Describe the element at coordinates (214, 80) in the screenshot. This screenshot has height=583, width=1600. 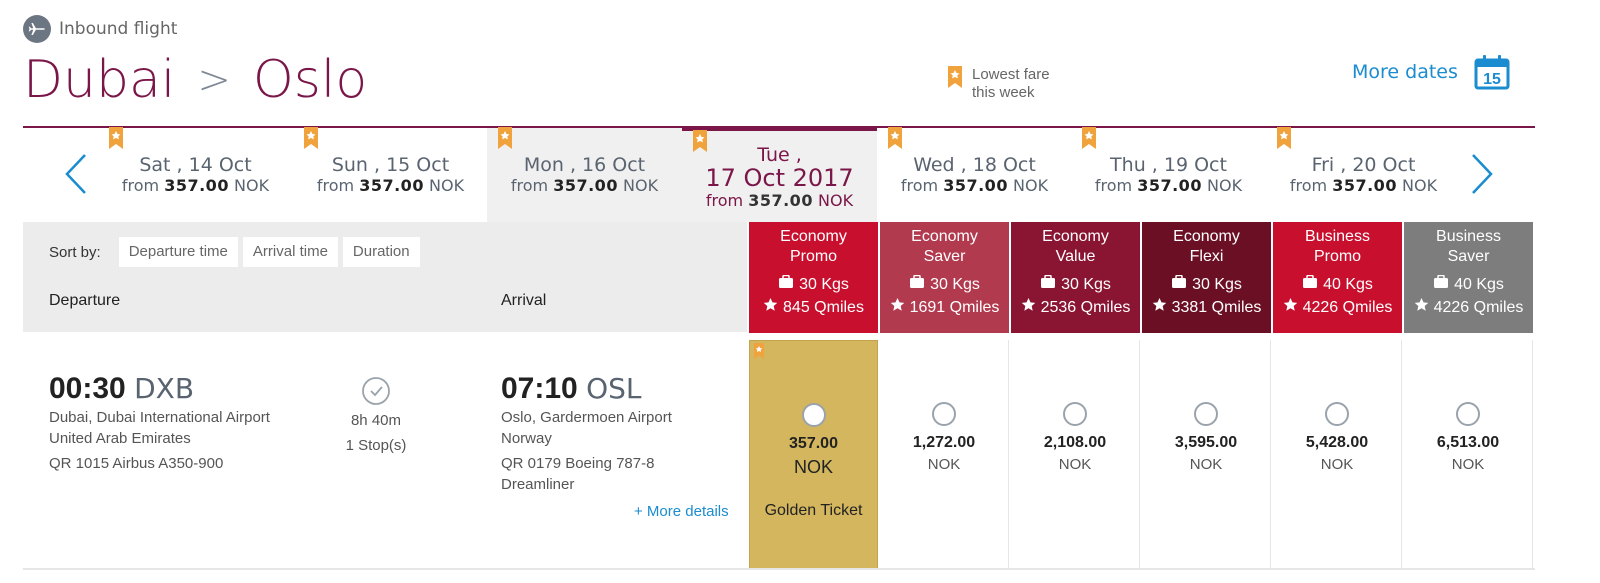
I see `route-chevron-icon: >` at that location.